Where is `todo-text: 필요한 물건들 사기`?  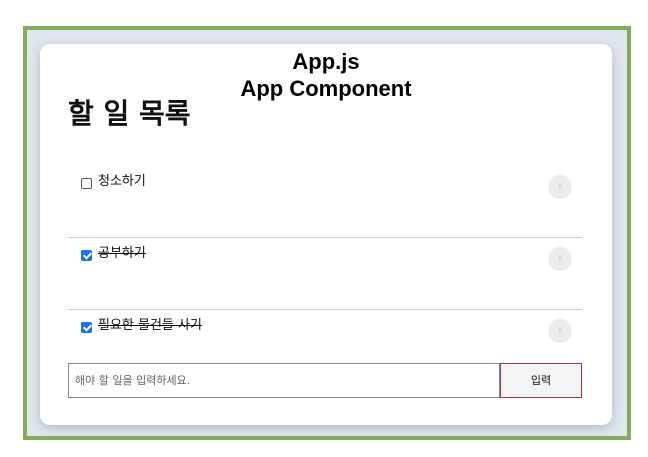
todo-text: 필요한 물건들 사기 is located at coordinates (150, 325).